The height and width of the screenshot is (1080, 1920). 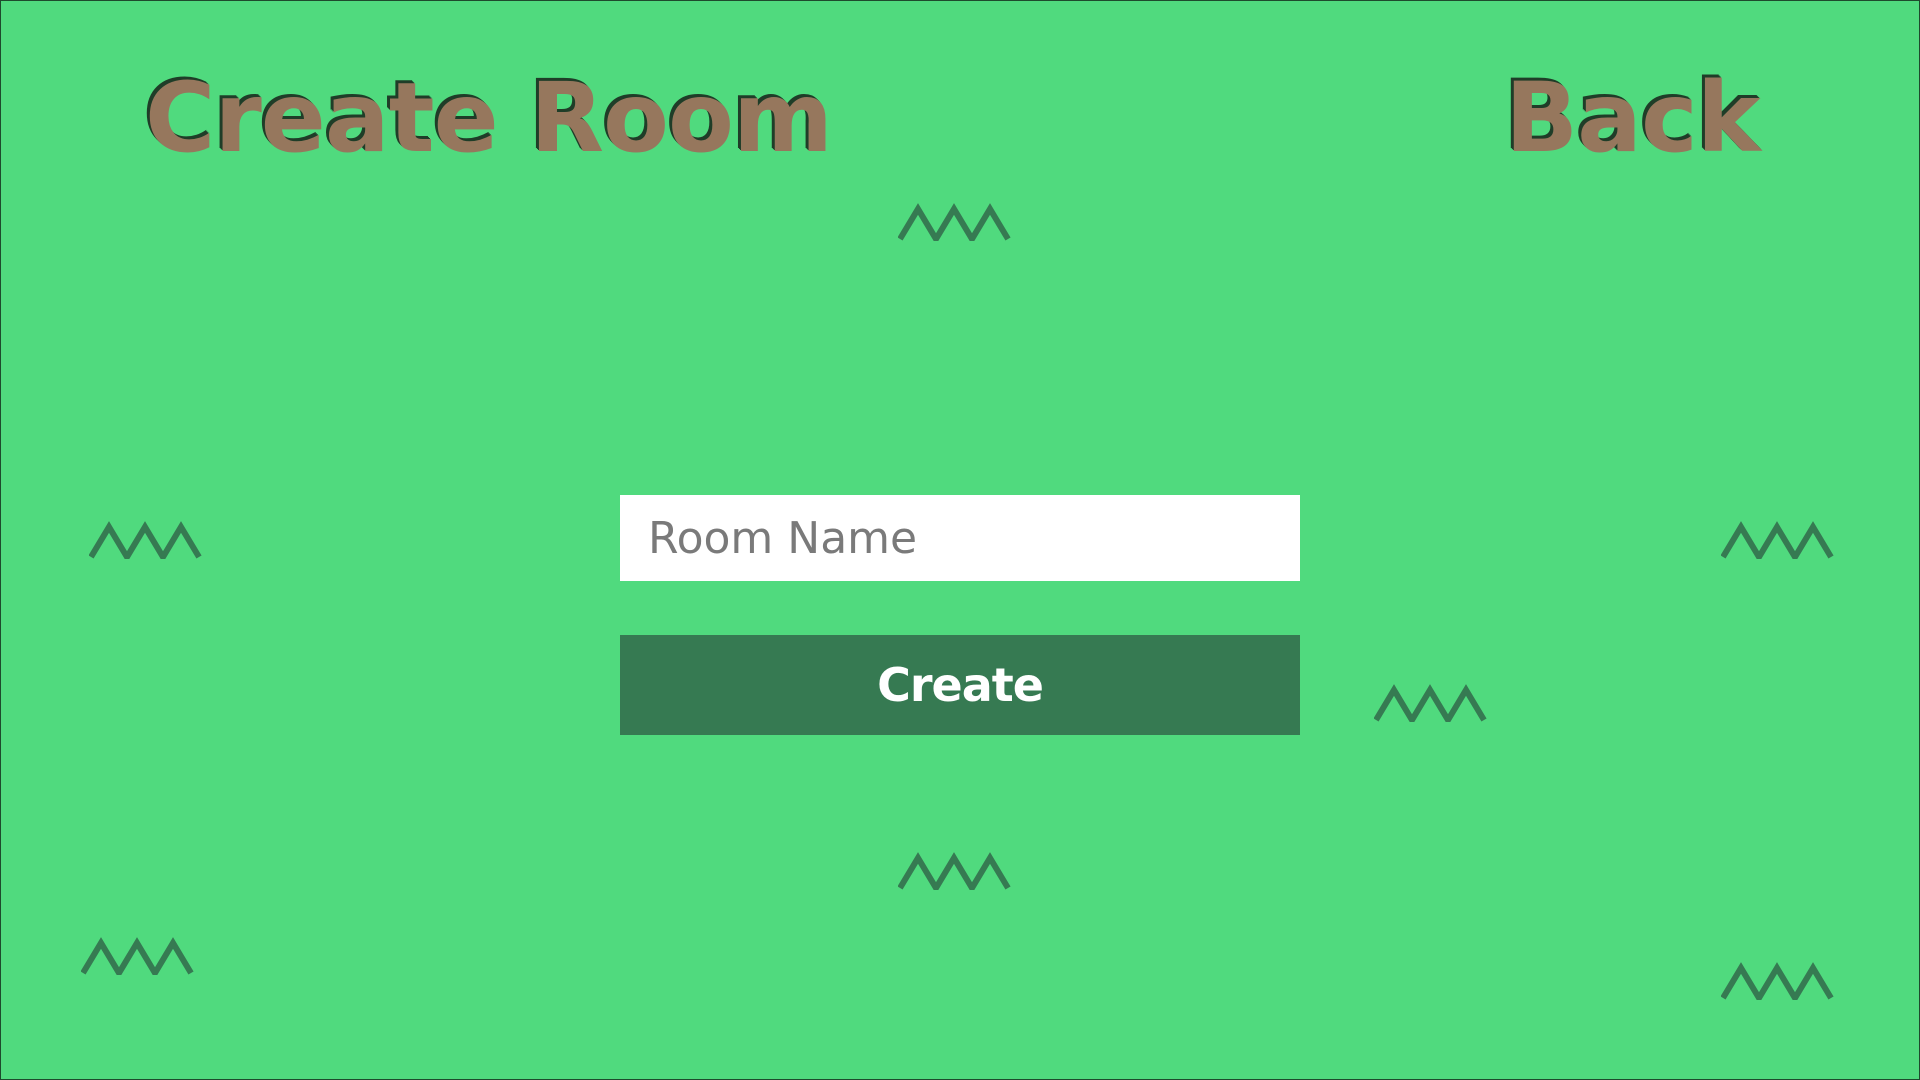 What do you see at coordinates (960, 538) in the screenshot?
I see `room-name-input` at bounding box center [960, 538].